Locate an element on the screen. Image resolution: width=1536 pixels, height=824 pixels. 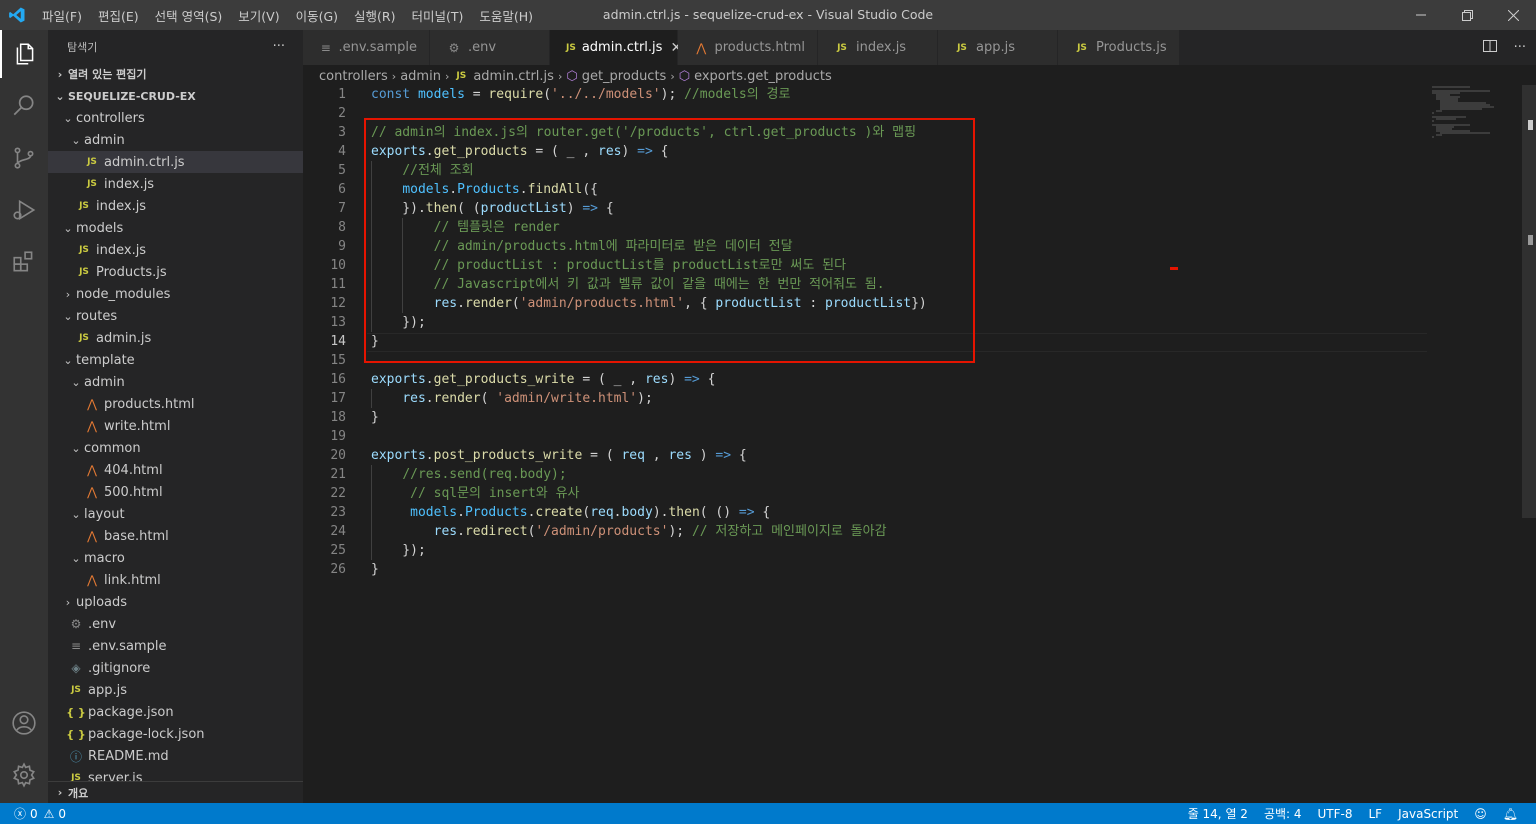
code-line: 19 is located at coordinates (863, 436).